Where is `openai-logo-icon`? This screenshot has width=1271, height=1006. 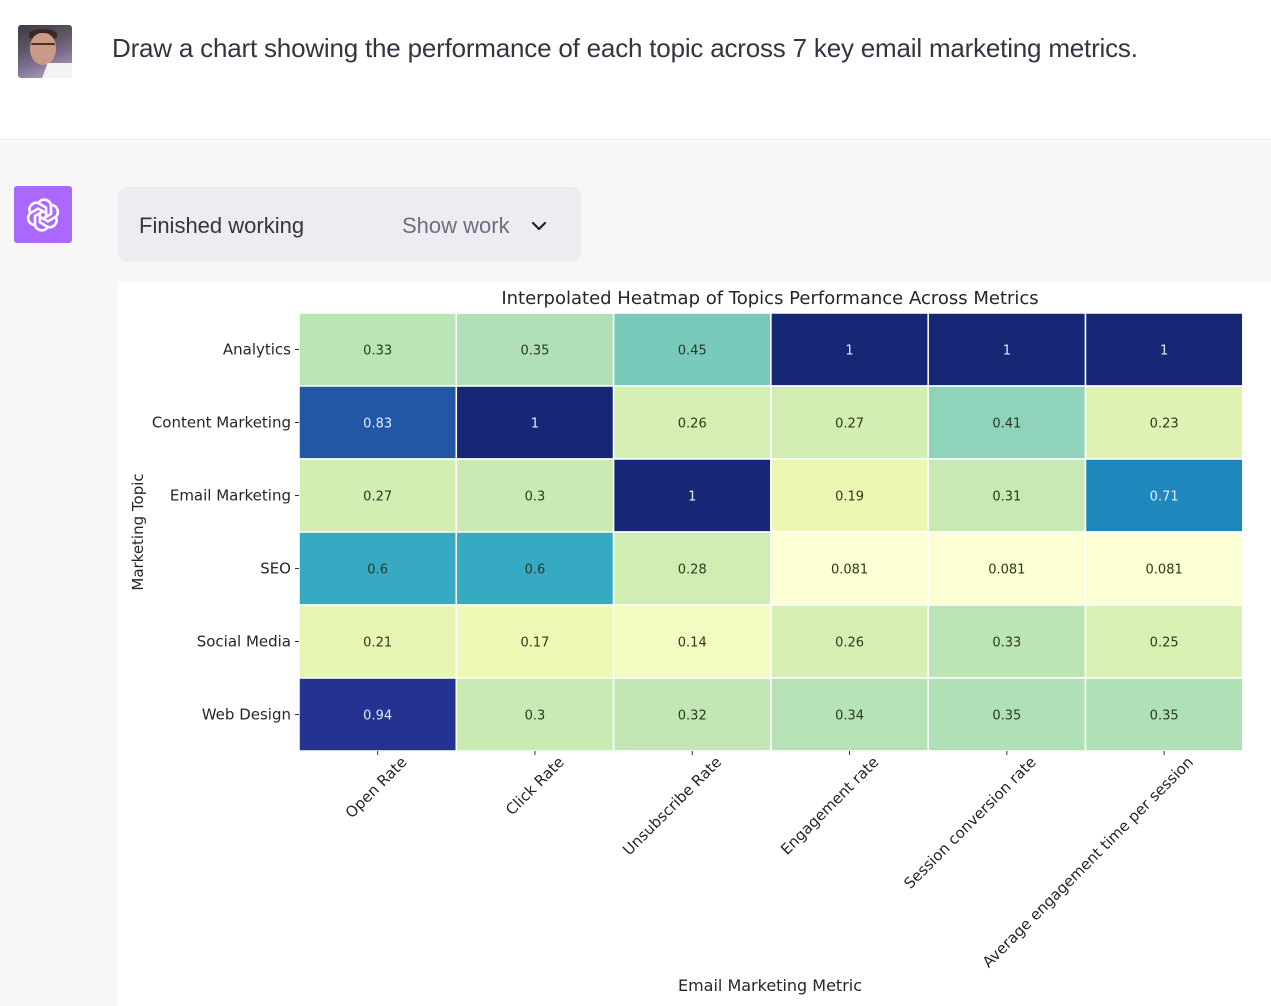
openai-logo-icon is located at coordinates (43, 214).